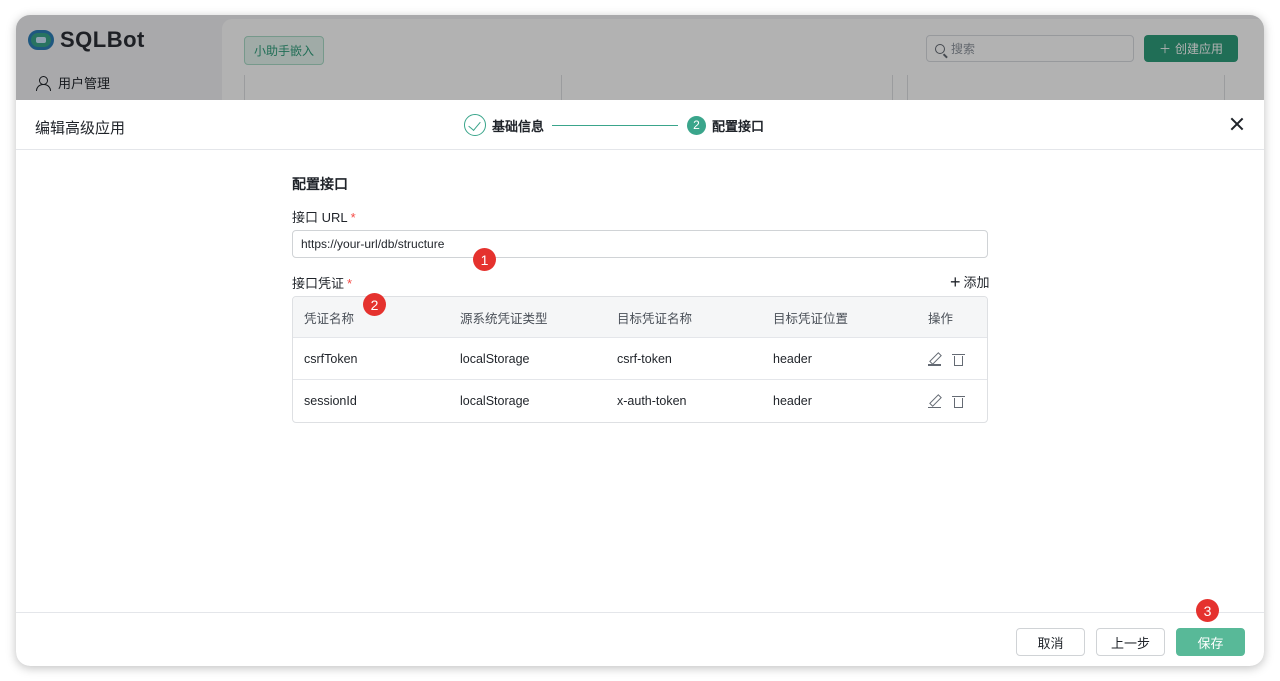  I want to click on cancel-button: 取消, so click(1050, 642).